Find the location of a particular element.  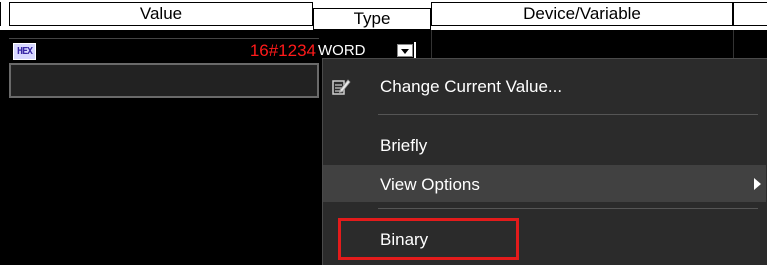

type-dropdown-button is located at coordinates (405, 50).